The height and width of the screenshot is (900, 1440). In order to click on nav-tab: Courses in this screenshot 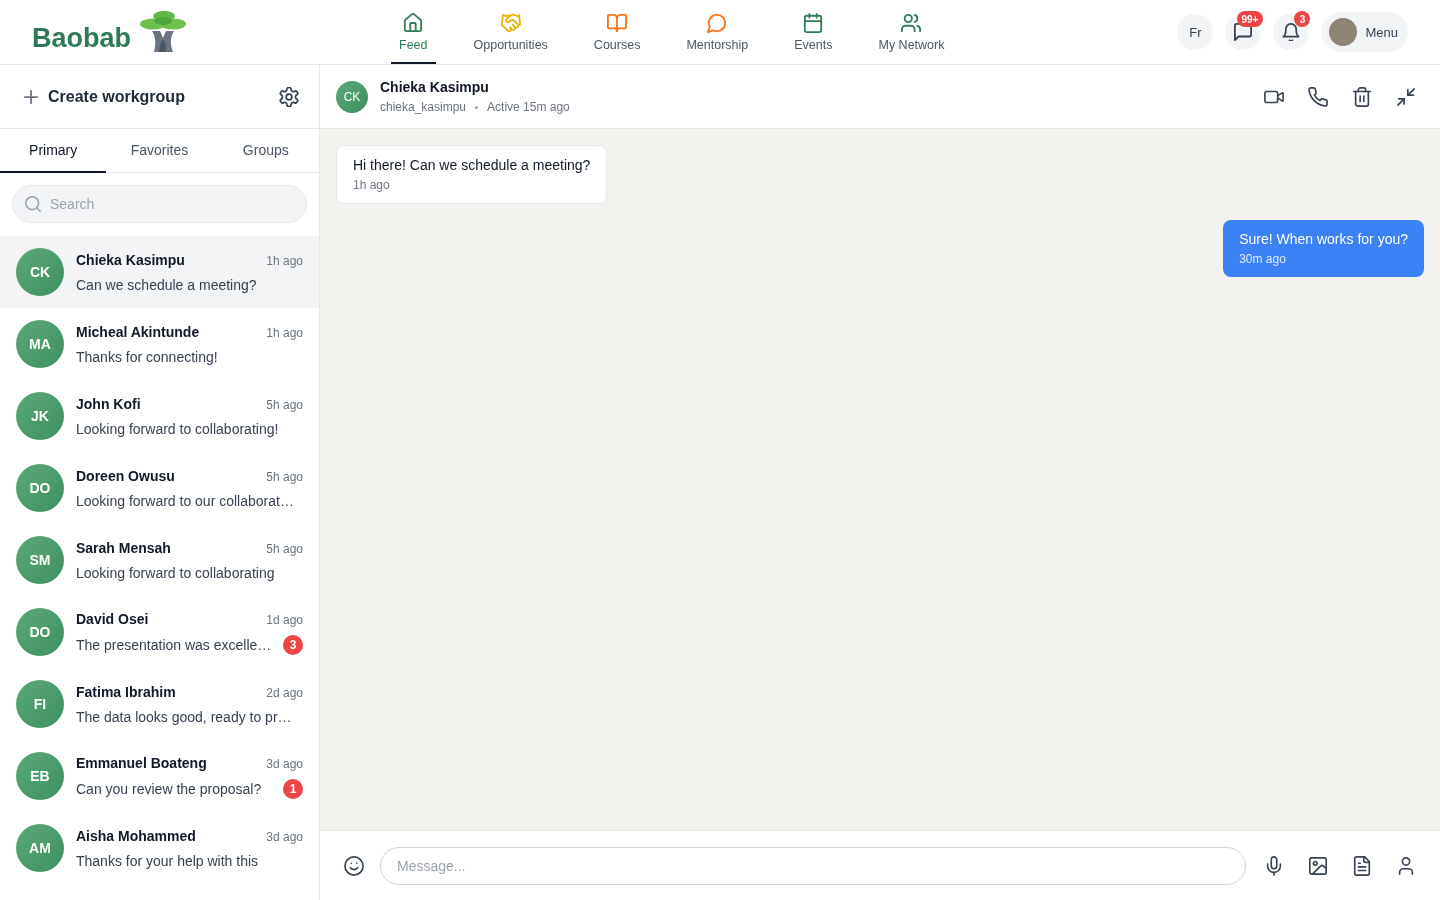, I will do `click(617, 32)`.